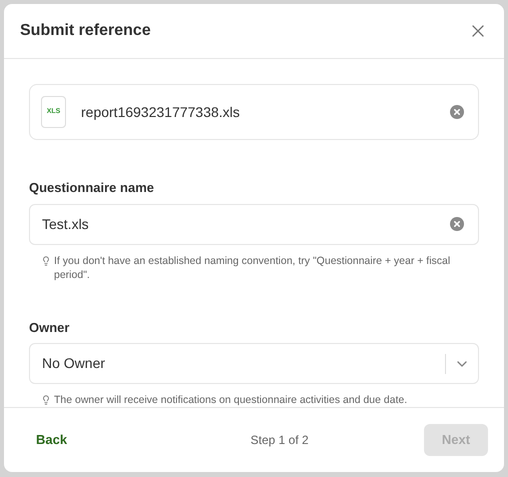 The image size is (508, 477). What do you see at coordinates (254, 363) in the screenshot?
I see `select-field: No Owner` at bounding box center [254, 363].